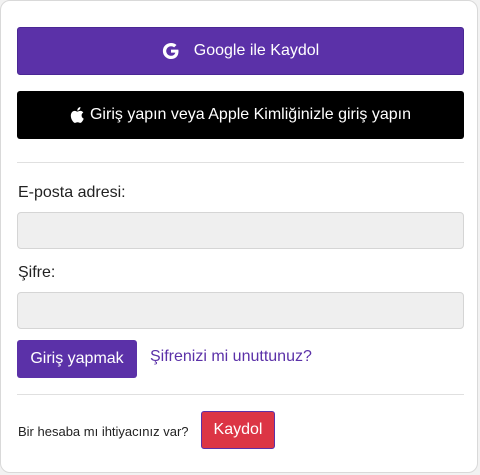 This screenshot has width=480, height=475. I want to click on email-field, so click(240, 230).